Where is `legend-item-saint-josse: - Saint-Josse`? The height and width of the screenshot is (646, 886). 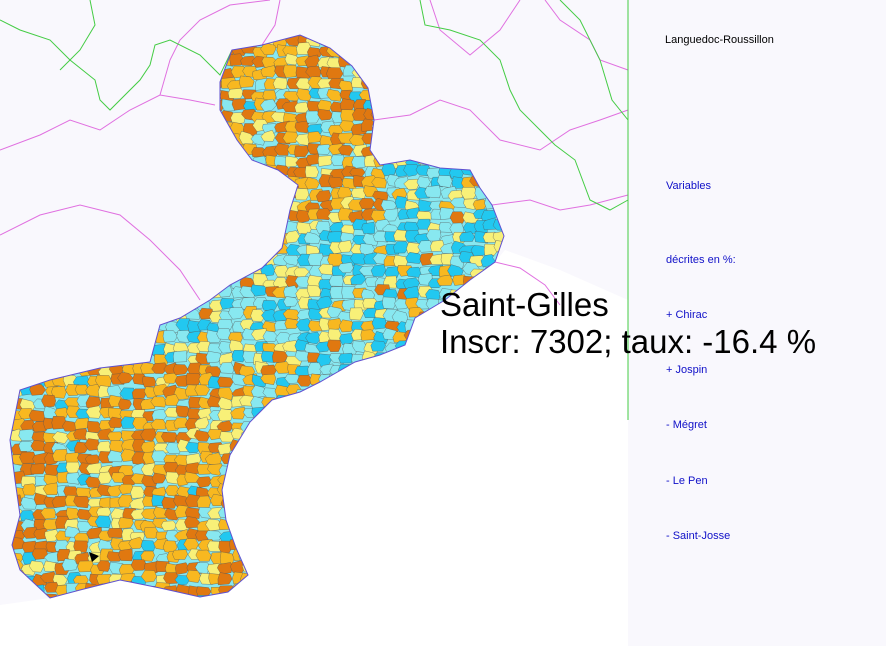
legend-item-saint-josse: - Saint-Josse is located at coordinates (698, 536).